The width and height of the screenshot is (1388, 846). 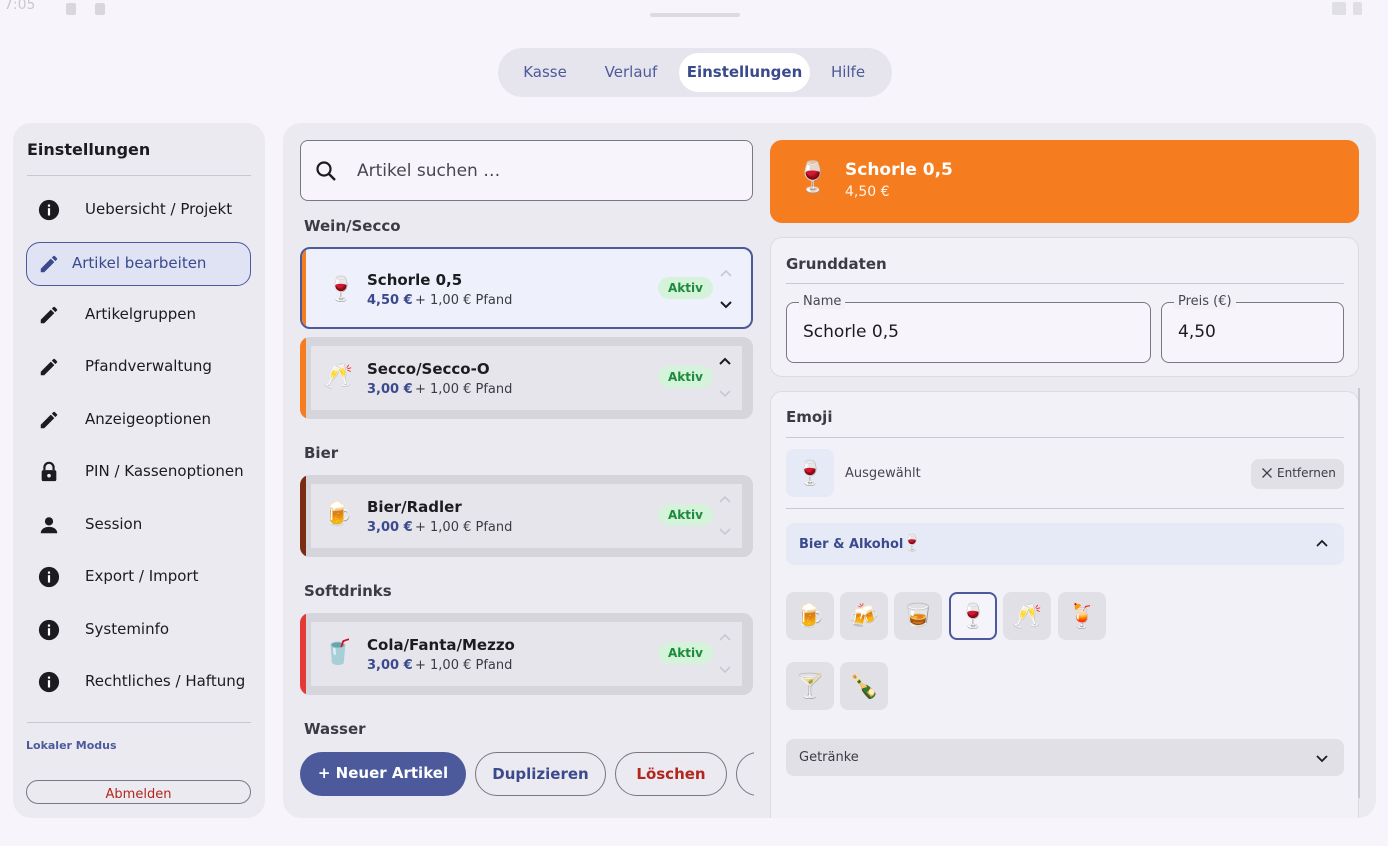 What do you see at coordinates (1065, 757) in the screenshot?
I see `category-getraenke: Getränke` at bounding box center [1065, 757].